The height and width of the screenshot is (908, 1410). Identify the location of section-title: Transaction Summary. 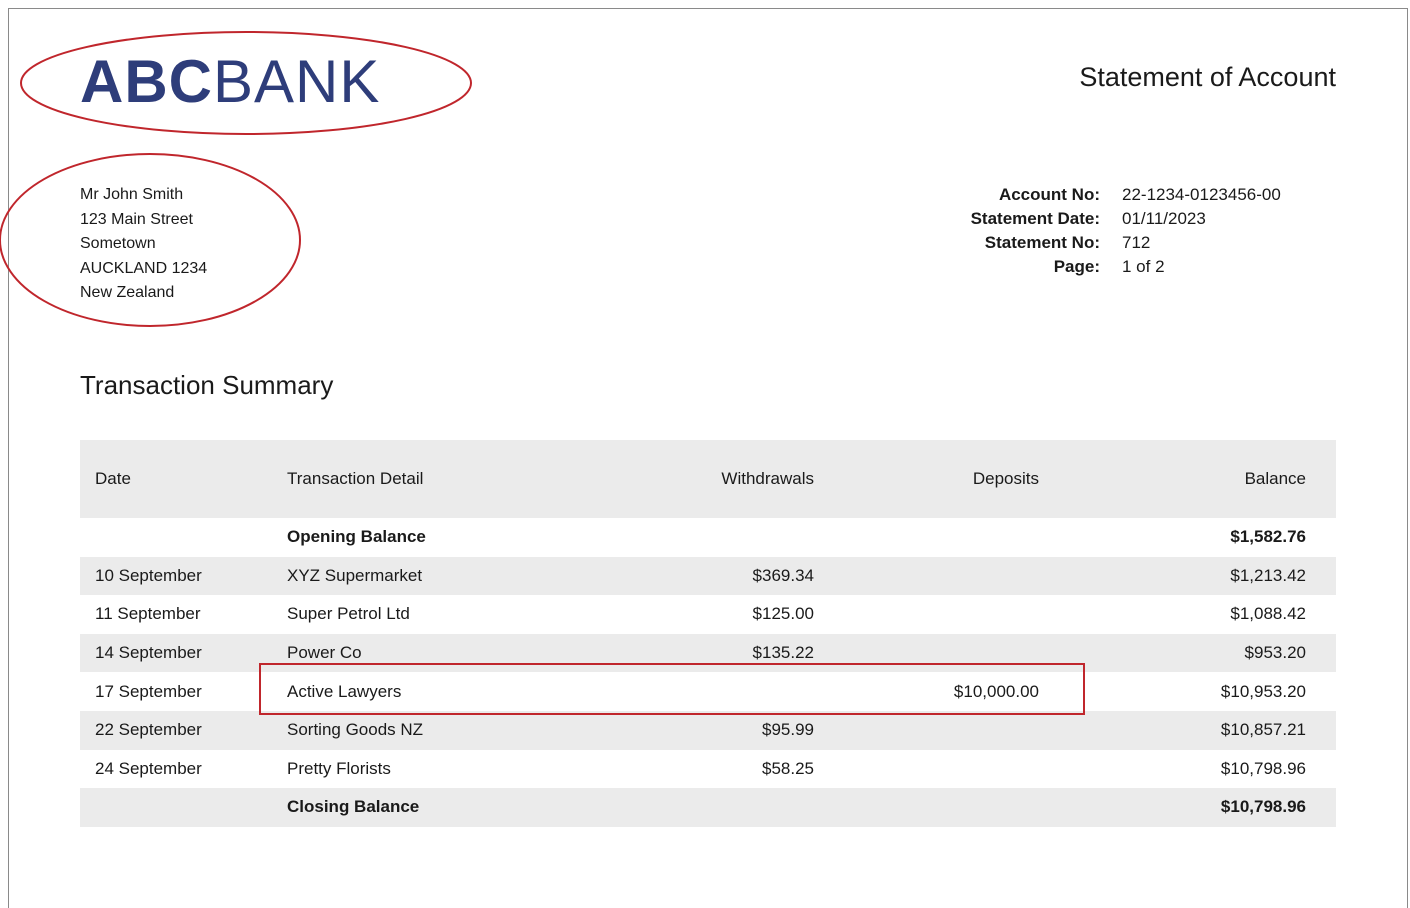
(207, 385).